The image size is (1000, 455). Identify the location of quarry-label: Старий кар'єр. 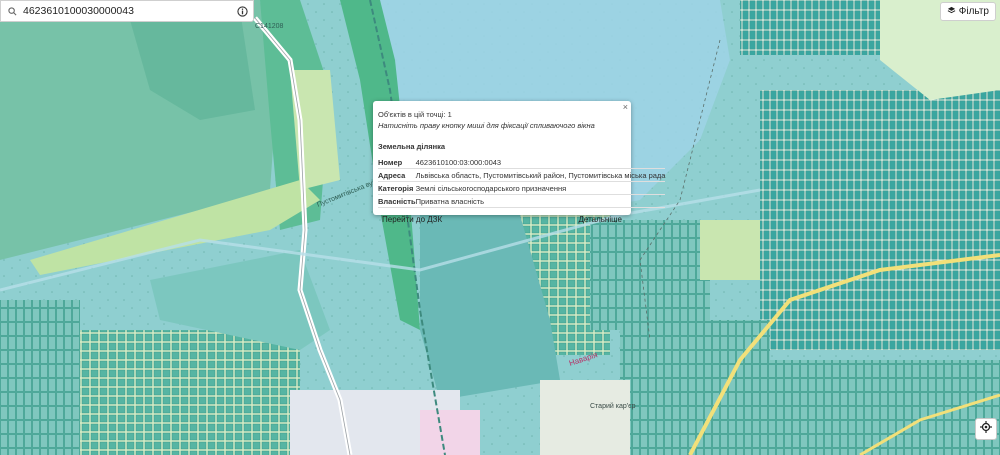
(613, 406).